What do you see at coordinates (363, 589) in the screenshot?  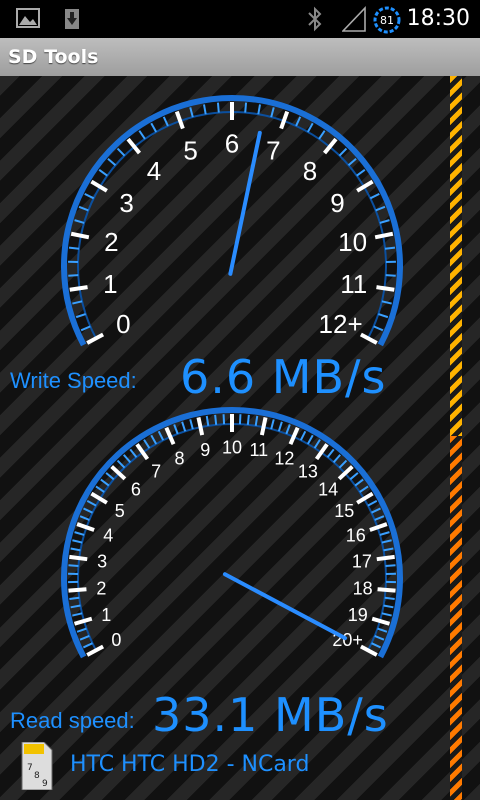 I see `tick-label: 18` at bounding box center [363, 589].